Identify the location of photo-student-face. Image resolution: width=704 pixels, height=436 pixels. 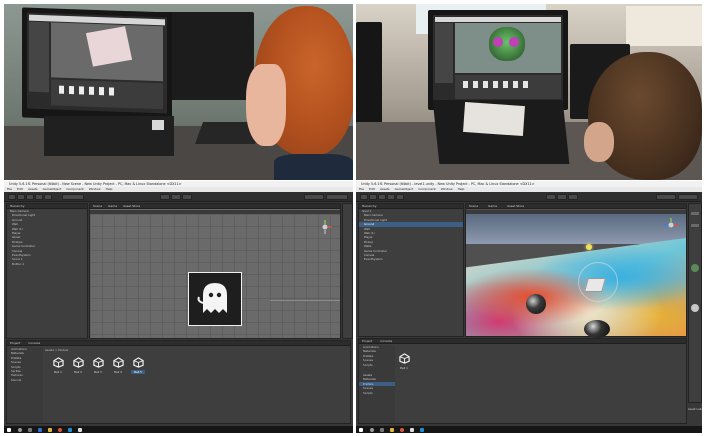
(266, 105).